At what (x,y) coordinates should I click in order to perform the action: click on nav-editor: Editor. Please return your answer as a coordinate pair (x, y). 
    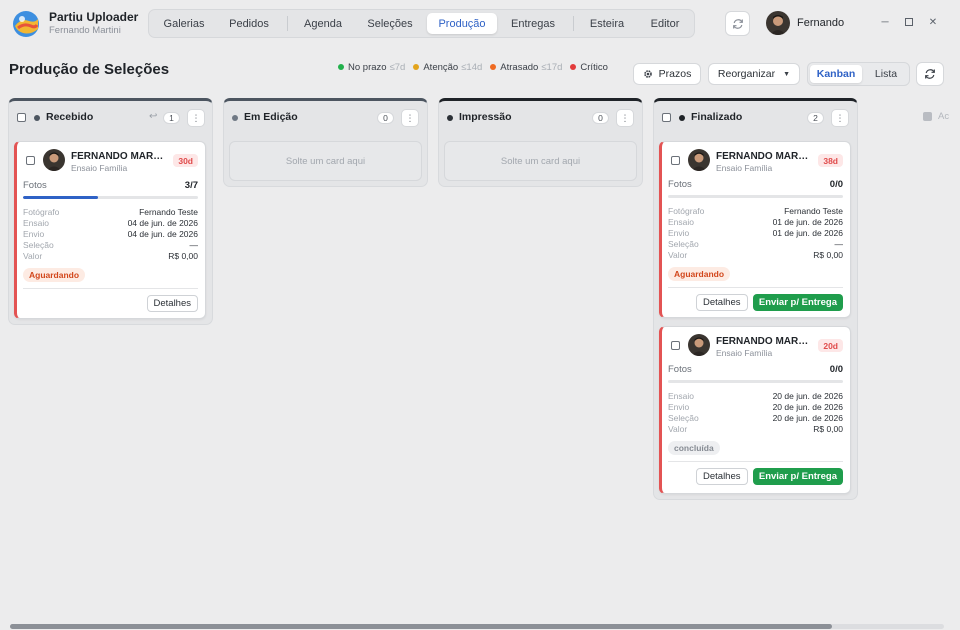
    Looking at the image, I should click on (665, 23).